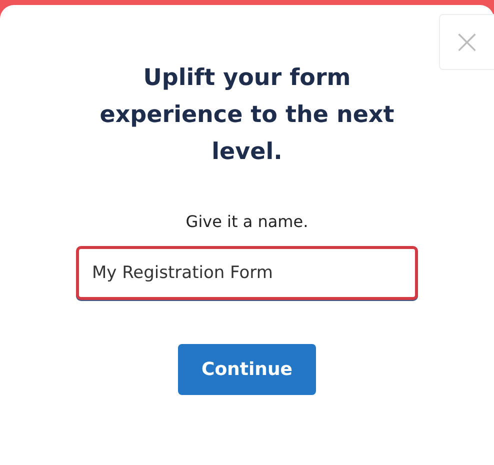 The image size is (494, 465). Describe the element at coordinates (247, 273) in the screenshot. I see `name-input-field: My Registration Form` at that location.